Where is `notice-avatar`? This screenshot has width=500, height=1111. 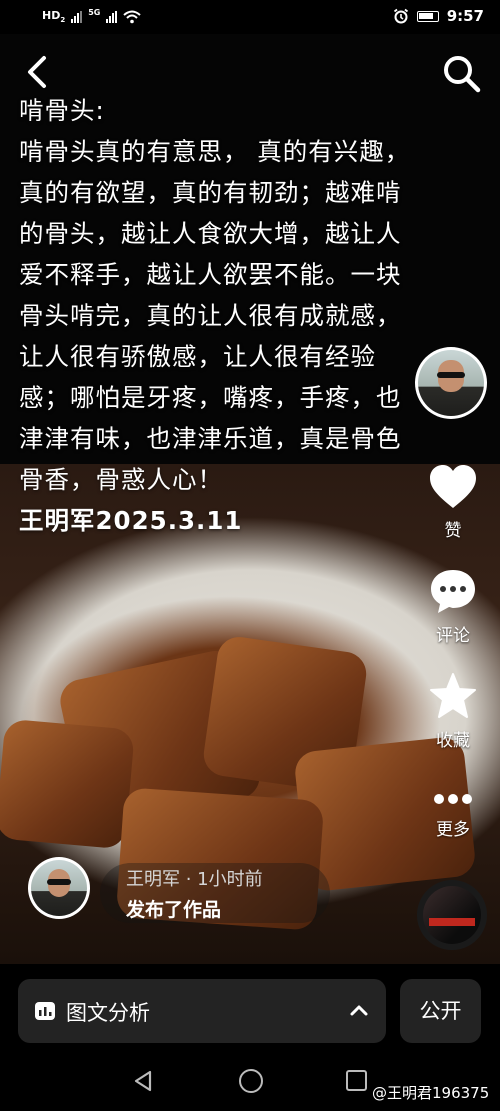
notice-avatar is located at coordinates (59, 888).